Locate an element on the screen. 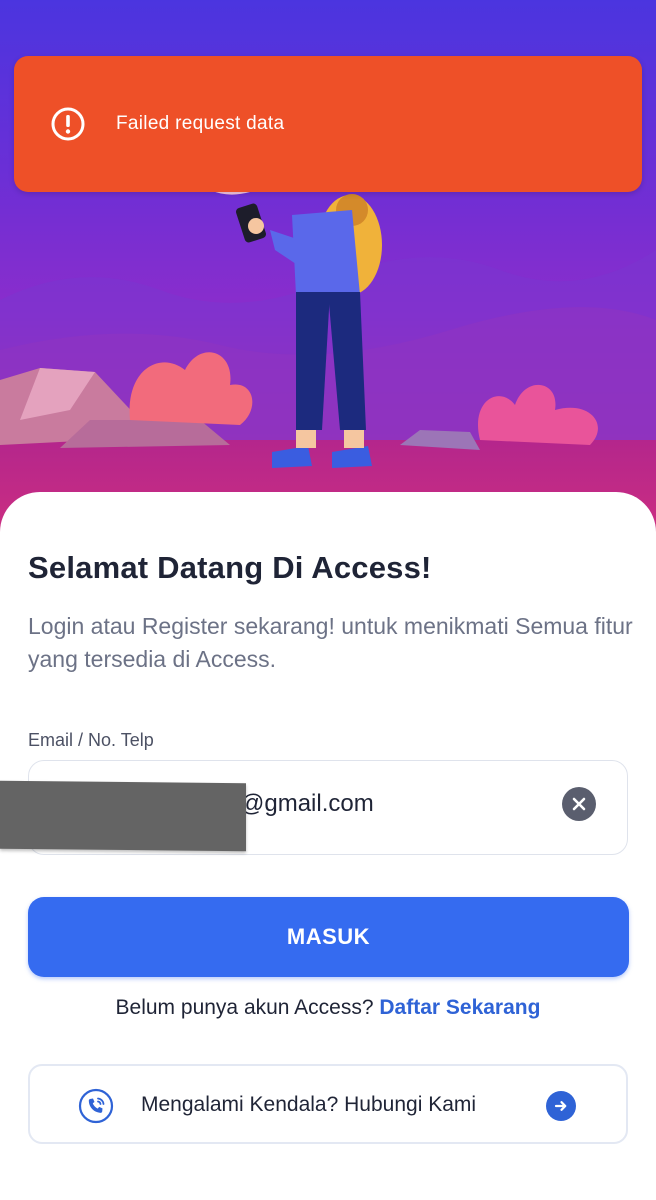  contact-support-button: Mengalami Kendala? Hubungi Kami is located at coordinates (328, 1104).